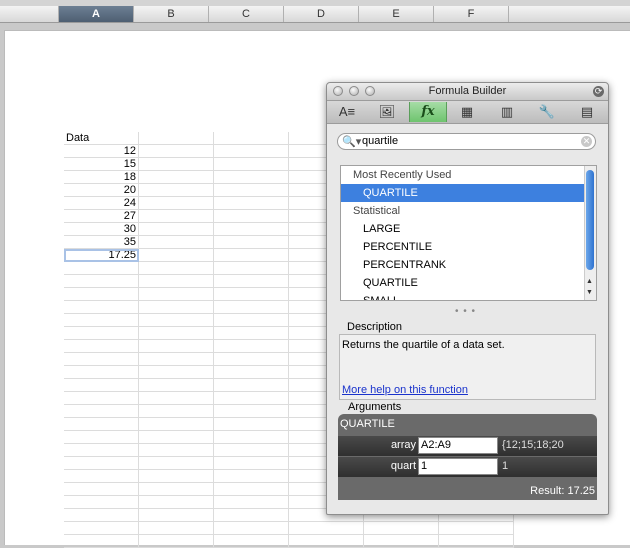  Describe the element at coordinates (380, 141) in the screenshot. I see `search-input: quartile` at that location.